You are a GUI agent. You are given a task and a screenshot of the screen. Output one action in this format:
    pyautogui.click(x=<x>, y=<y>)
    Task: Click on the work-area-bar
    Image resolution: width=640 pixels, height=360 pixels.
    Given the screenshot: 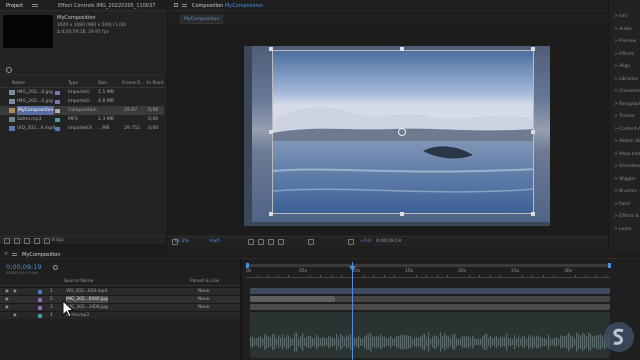 What is the action you would take?
    pyautogui.click(x=428, y=265)
    